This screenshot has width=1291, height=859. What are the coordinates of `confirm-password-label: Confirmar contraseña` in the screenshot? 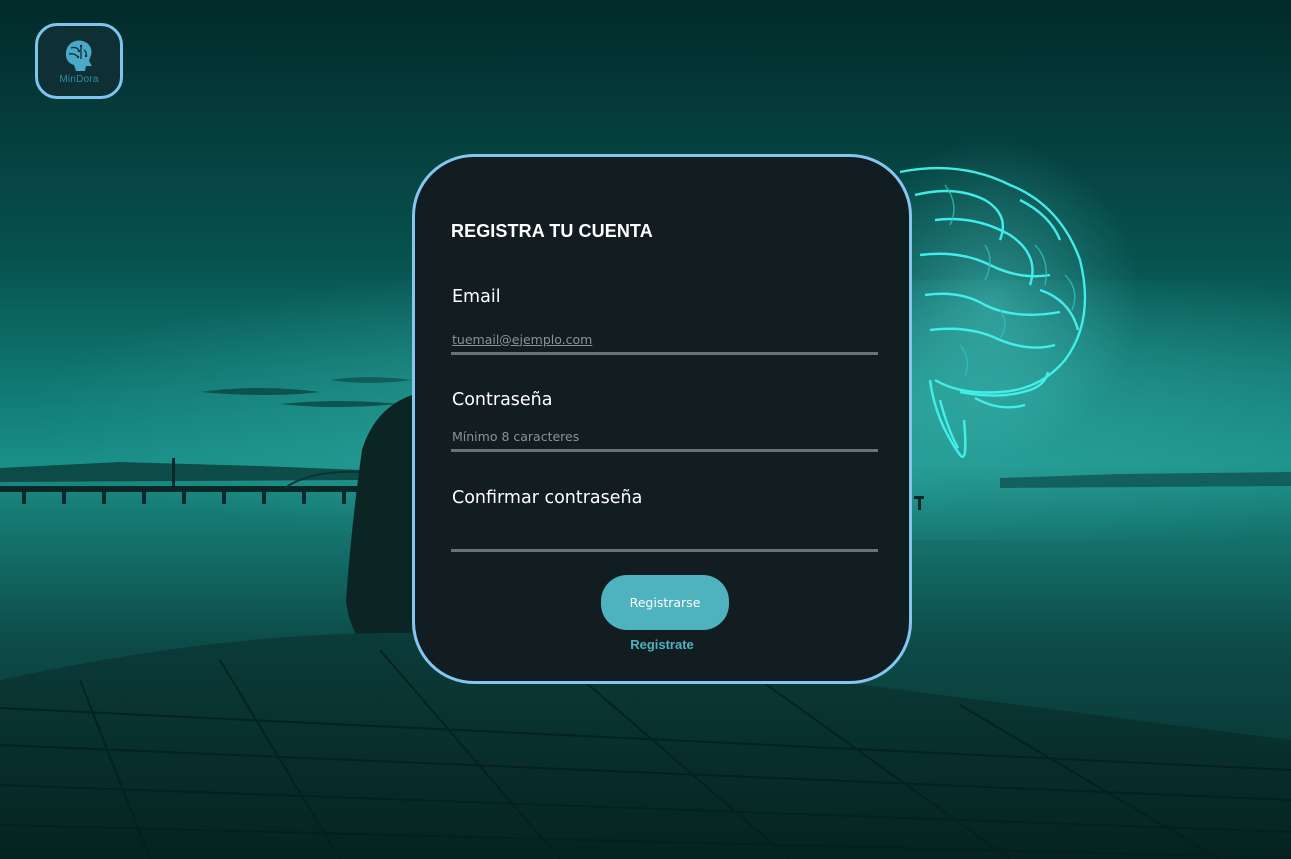 It's located at (547, 498).